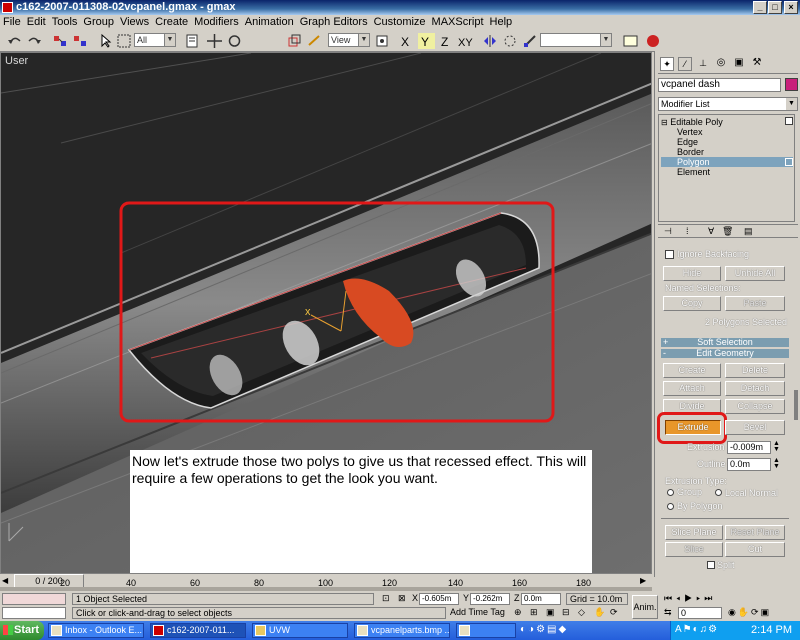 The height and width of the screenshot is (640, 800). I want to click on region-select-icon, so click(124, 41).